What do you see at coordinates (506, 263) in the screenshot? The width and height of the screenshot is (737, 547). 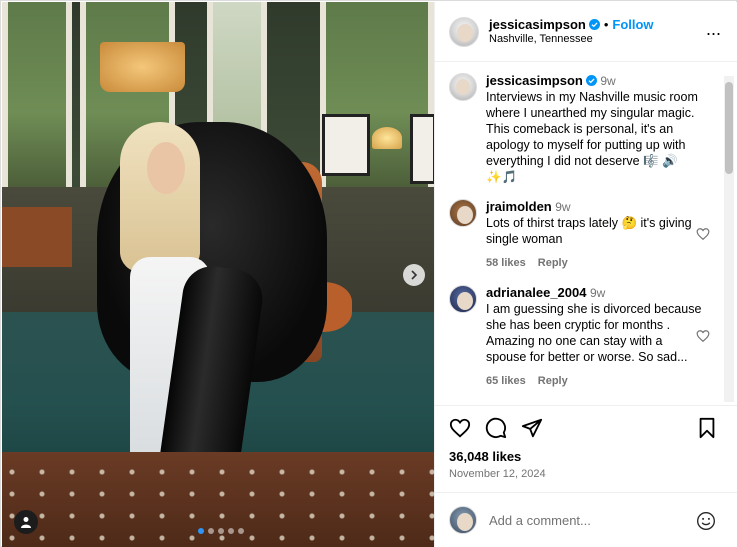 I see `comment-likes: 58 likes` at bounding box center [506, 263].